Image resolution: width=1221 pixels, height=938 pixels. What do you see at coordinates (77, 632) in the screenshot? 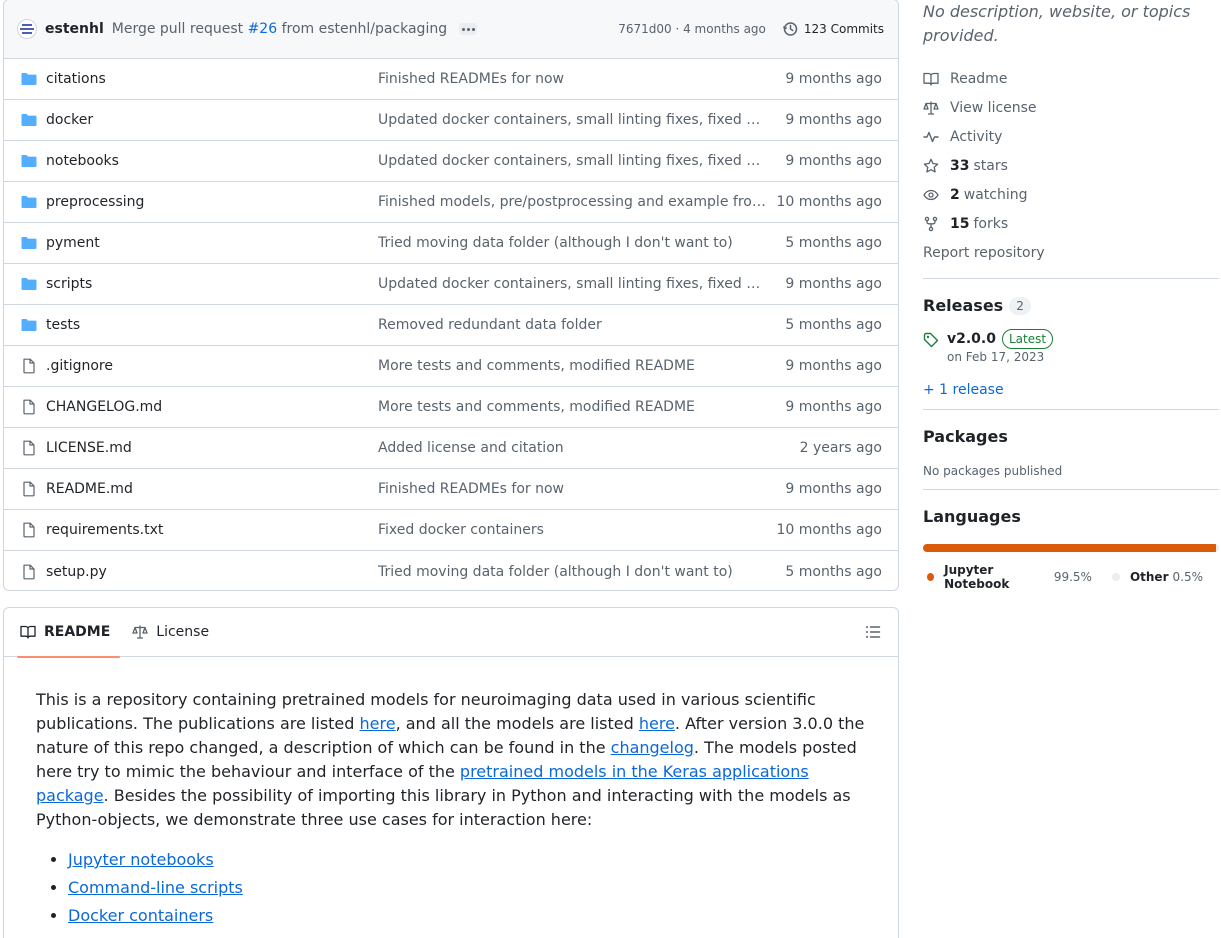
I see `tab-readme-label: README` at bounding box center [77, 632].